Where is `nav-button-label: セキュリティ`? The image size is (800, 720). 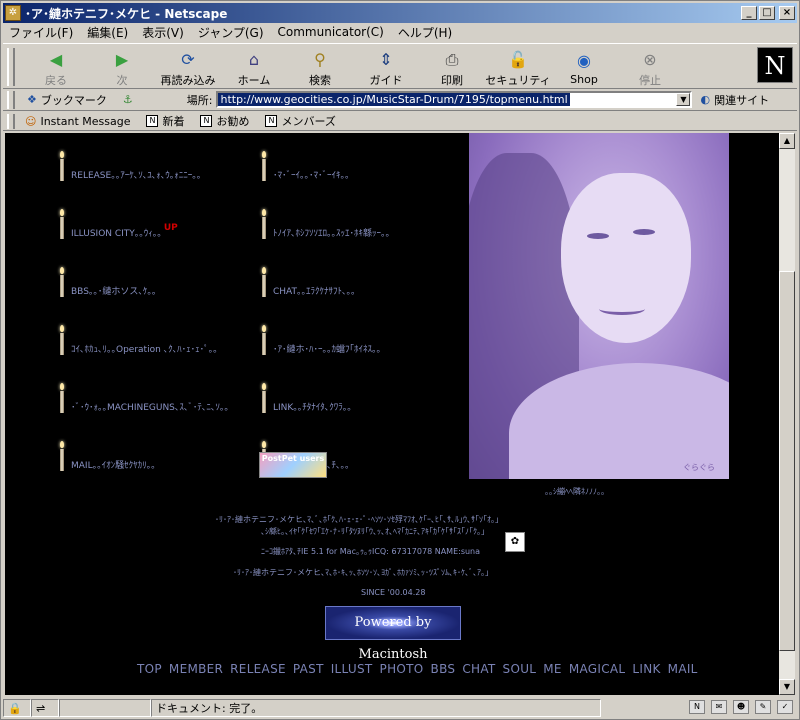 nav-button-label: セキュリティ is located at coordinates (518, 80).